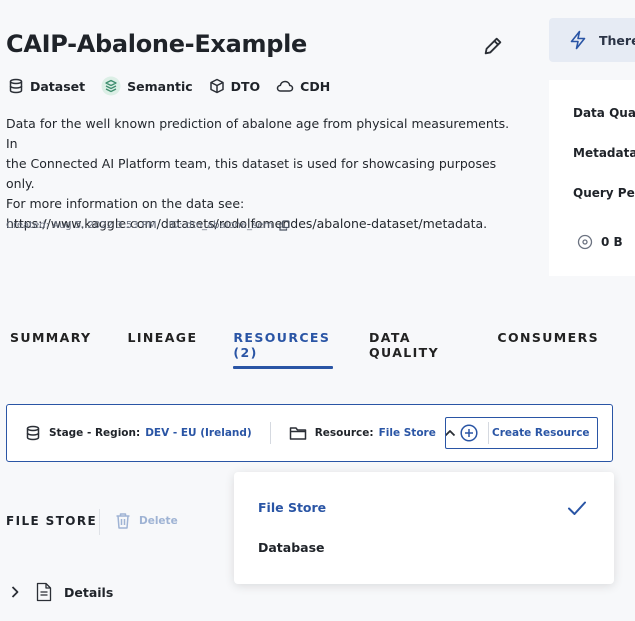 Image resolution: width=635 pixels, height=621 pixels. What do you see at coordinates (284, 225) in the screenshot?
I see `copy-icon` at bounding box center [284, 225].